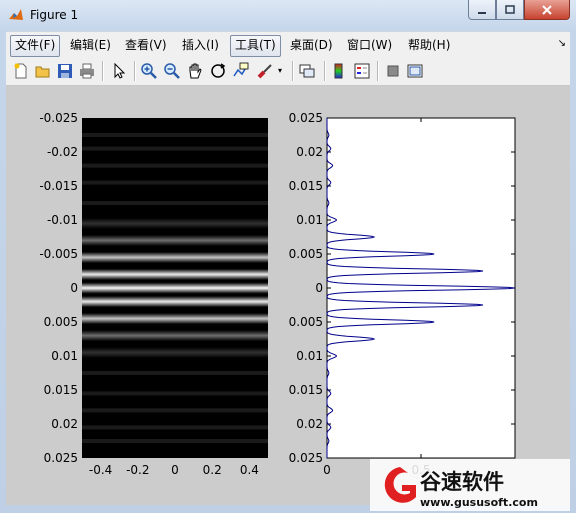  I want to click on data-cursor-icon, so click(241, 71).